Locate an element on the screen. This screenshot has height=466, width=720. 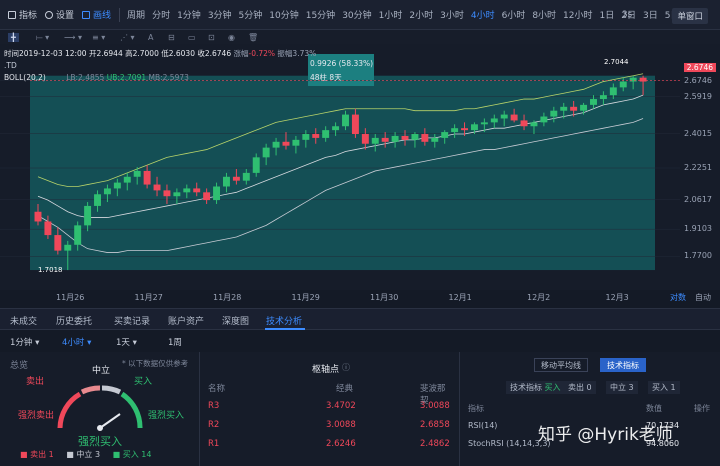
window-mode-button: 单窗口 is located at coordinates (690, 16).